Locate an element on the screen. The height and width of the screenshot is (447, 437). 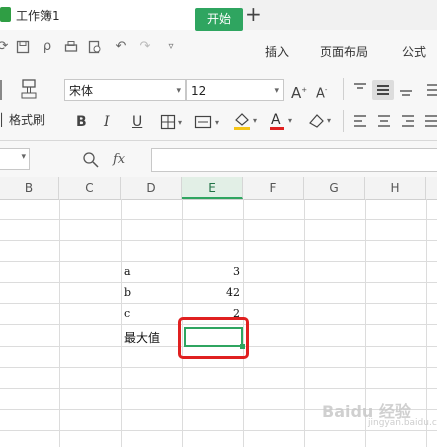
baidu-watermark-url: jingyan.baidu.com is located at coordinates (402, 423).